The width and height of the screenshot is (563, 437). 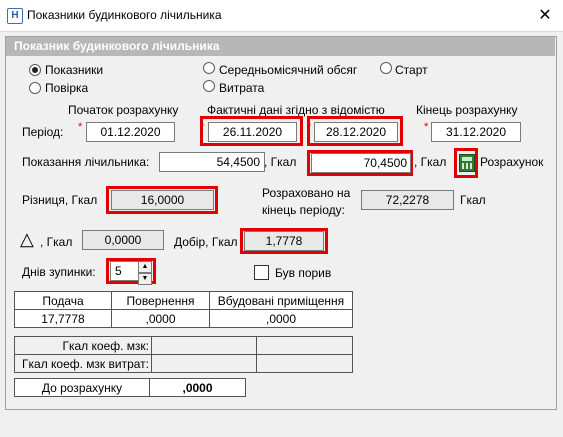 I want to click on radio-label-consumption: Витрата, so click(x=242, y=88).